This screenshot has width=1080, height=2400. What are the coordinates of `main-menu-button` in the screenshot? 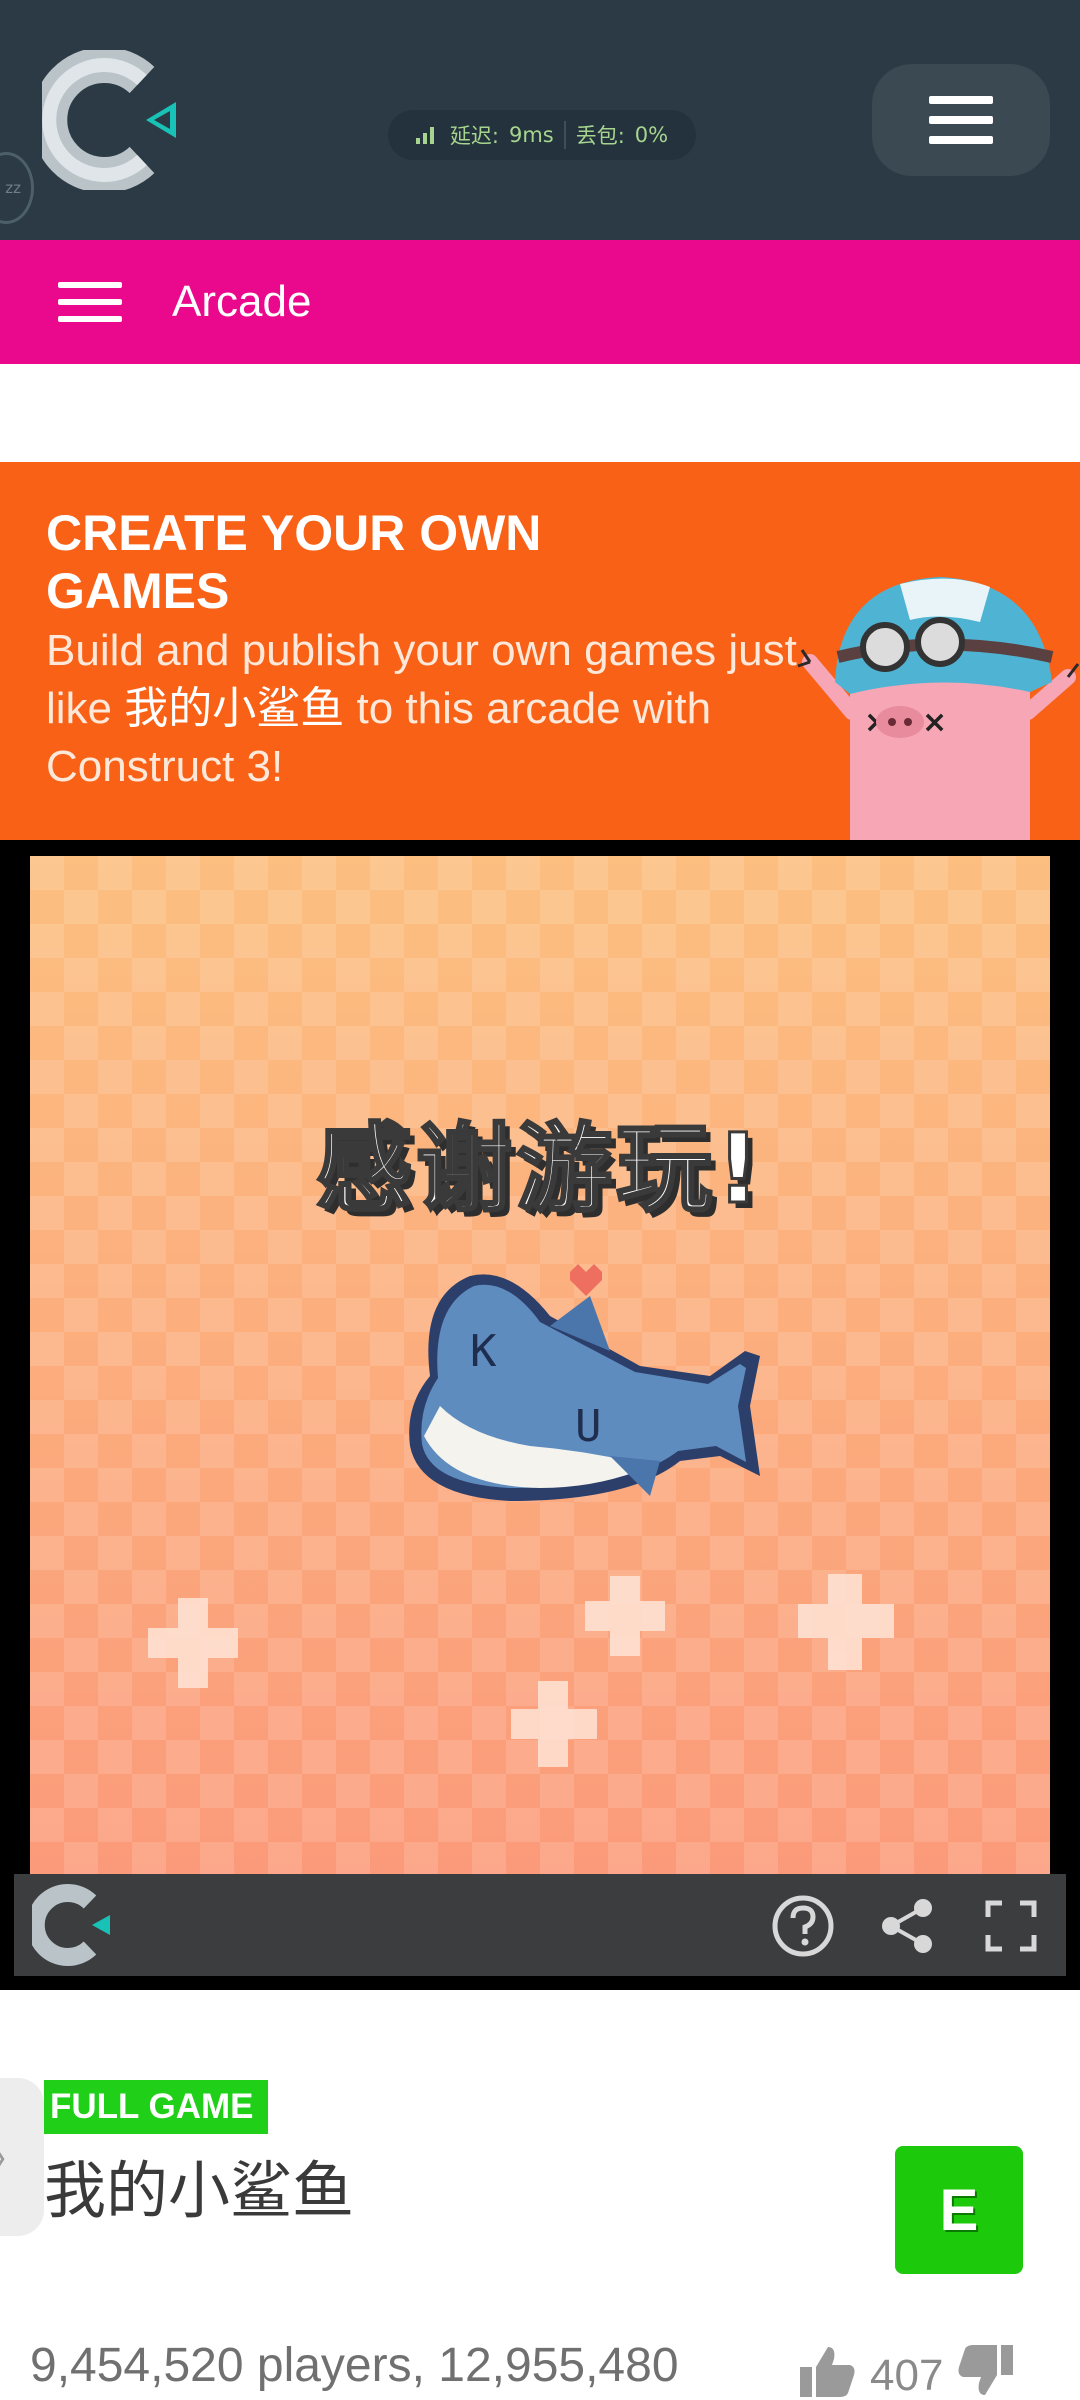 It's located at (961, 120).